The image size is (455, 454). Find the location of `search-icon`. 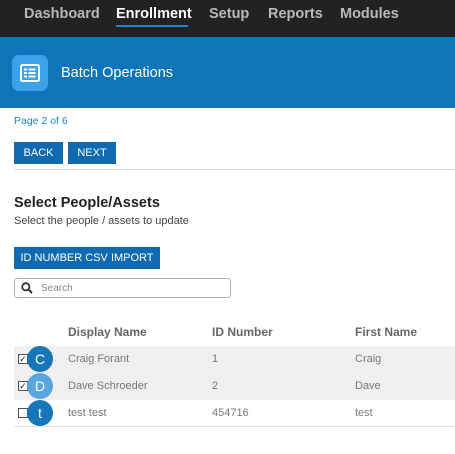

search-icon is located at coordinates (27, 288).